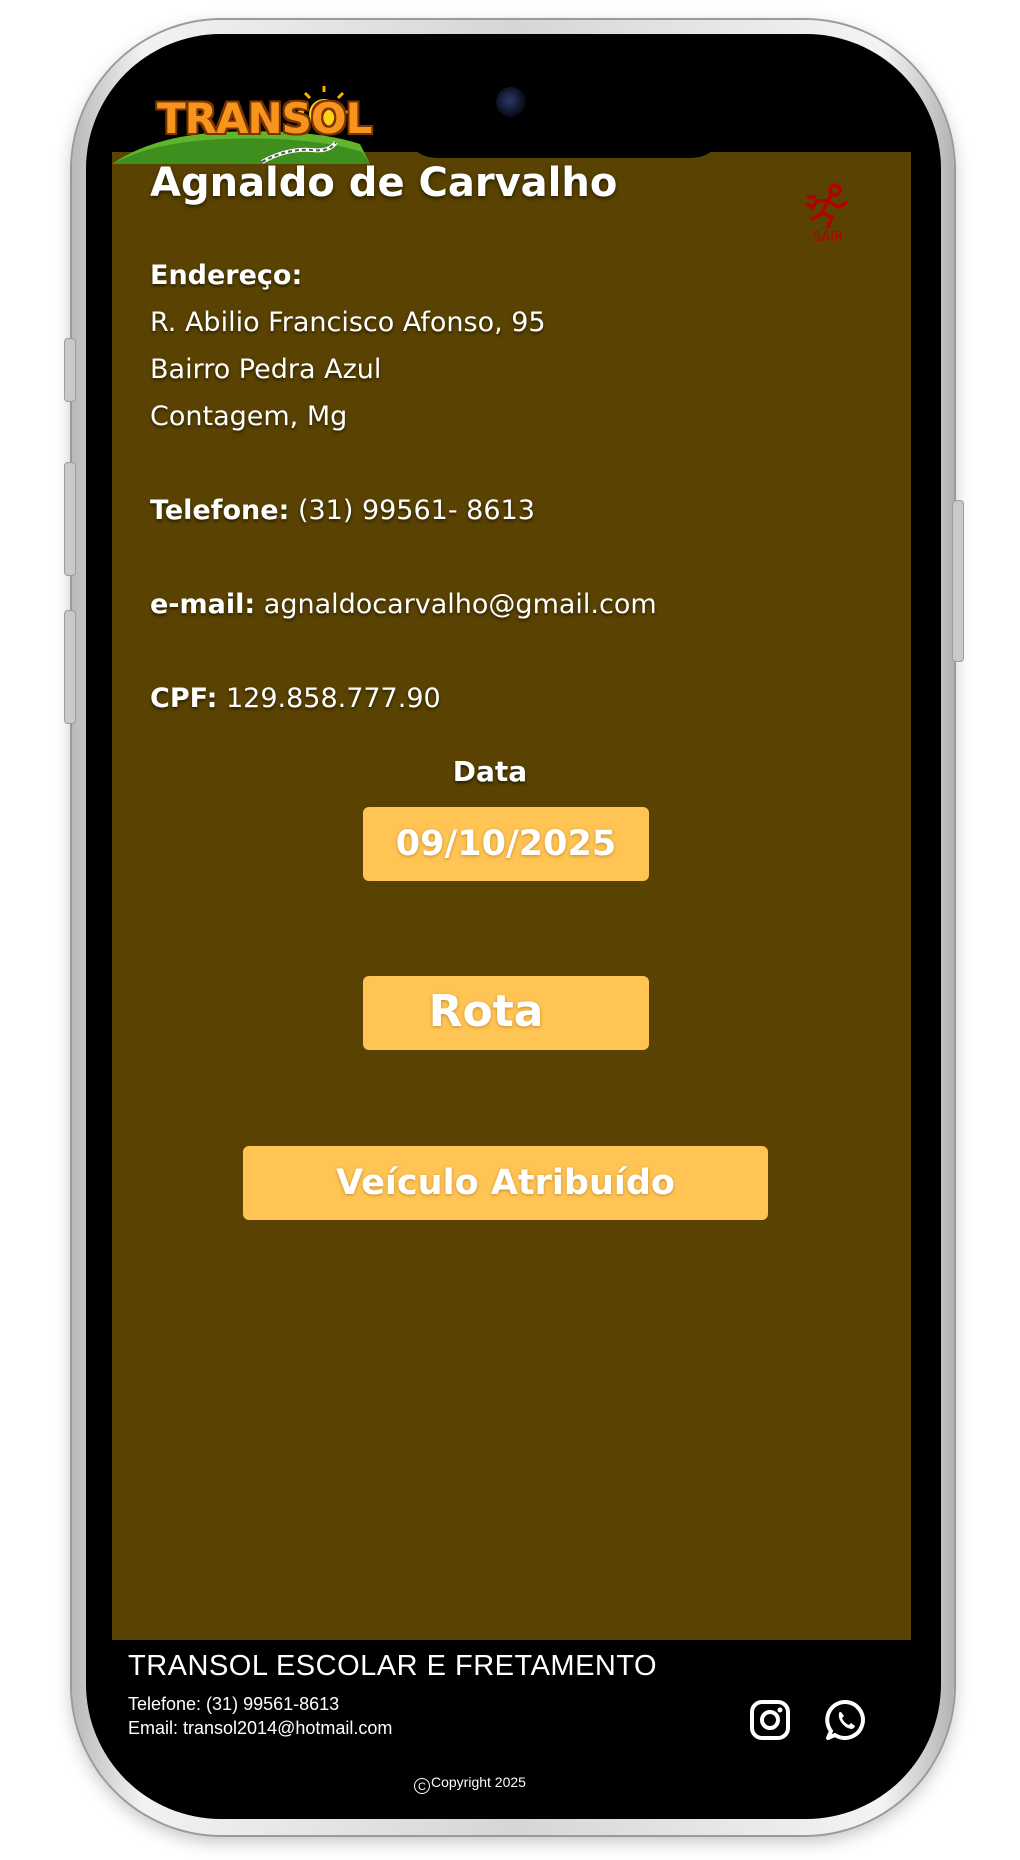 This screenshot has height=1860, width=1020. What do you see at coordinates (260, 1728) in the screenshot?
I see `footer-email: Email: transol2014@hotmail.com` at bounding box center [260, 1728].